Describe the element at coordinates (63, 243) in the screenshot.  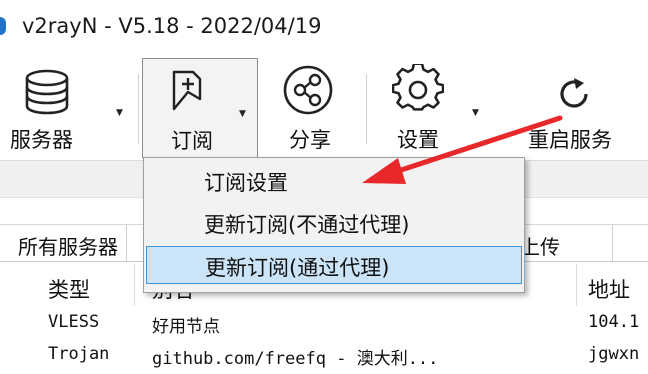
I see `tab-all-servers: 所有服务器` at that location.